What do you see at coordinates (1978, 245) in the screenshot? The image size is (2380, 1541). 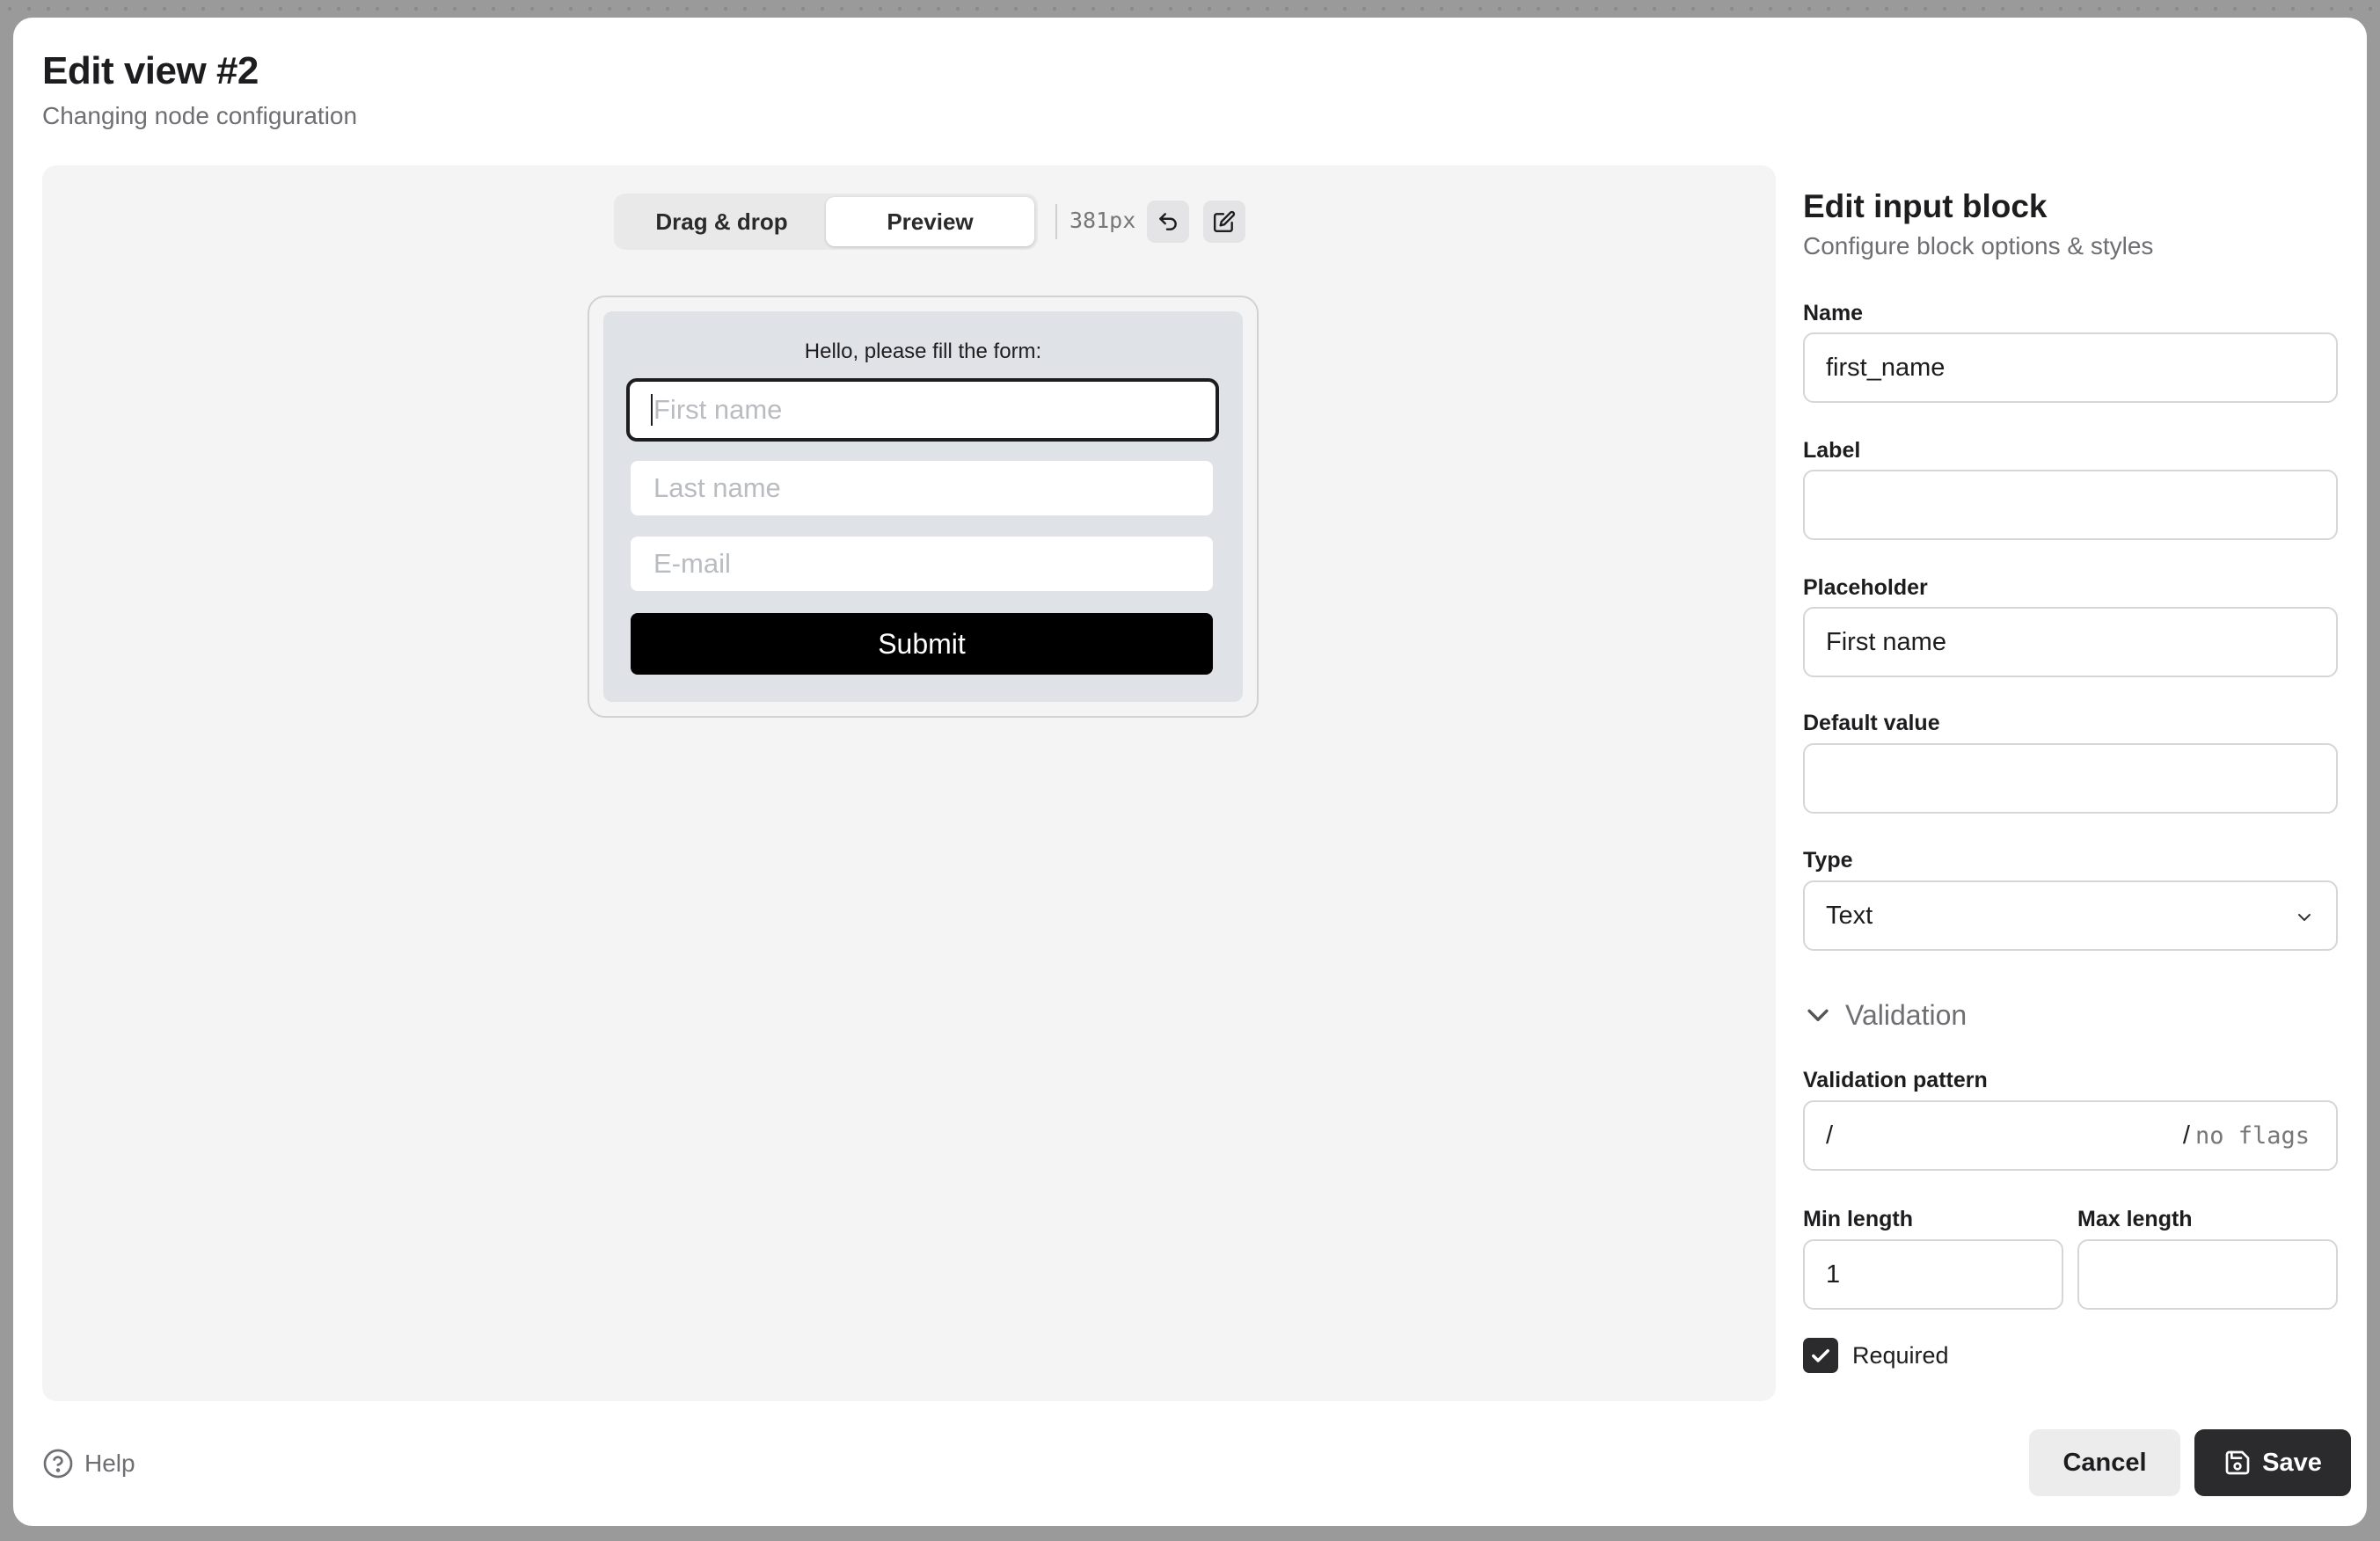 I see `panel-subtitle: Configure block options & styles` at bounding box center [1978, 245].